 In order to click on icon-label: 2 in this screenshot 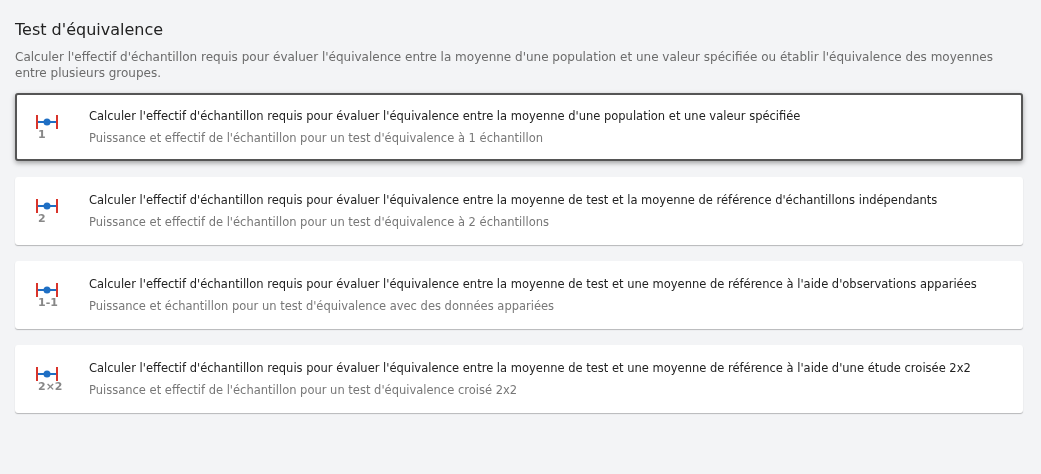, I will do `click(42, 218)`.